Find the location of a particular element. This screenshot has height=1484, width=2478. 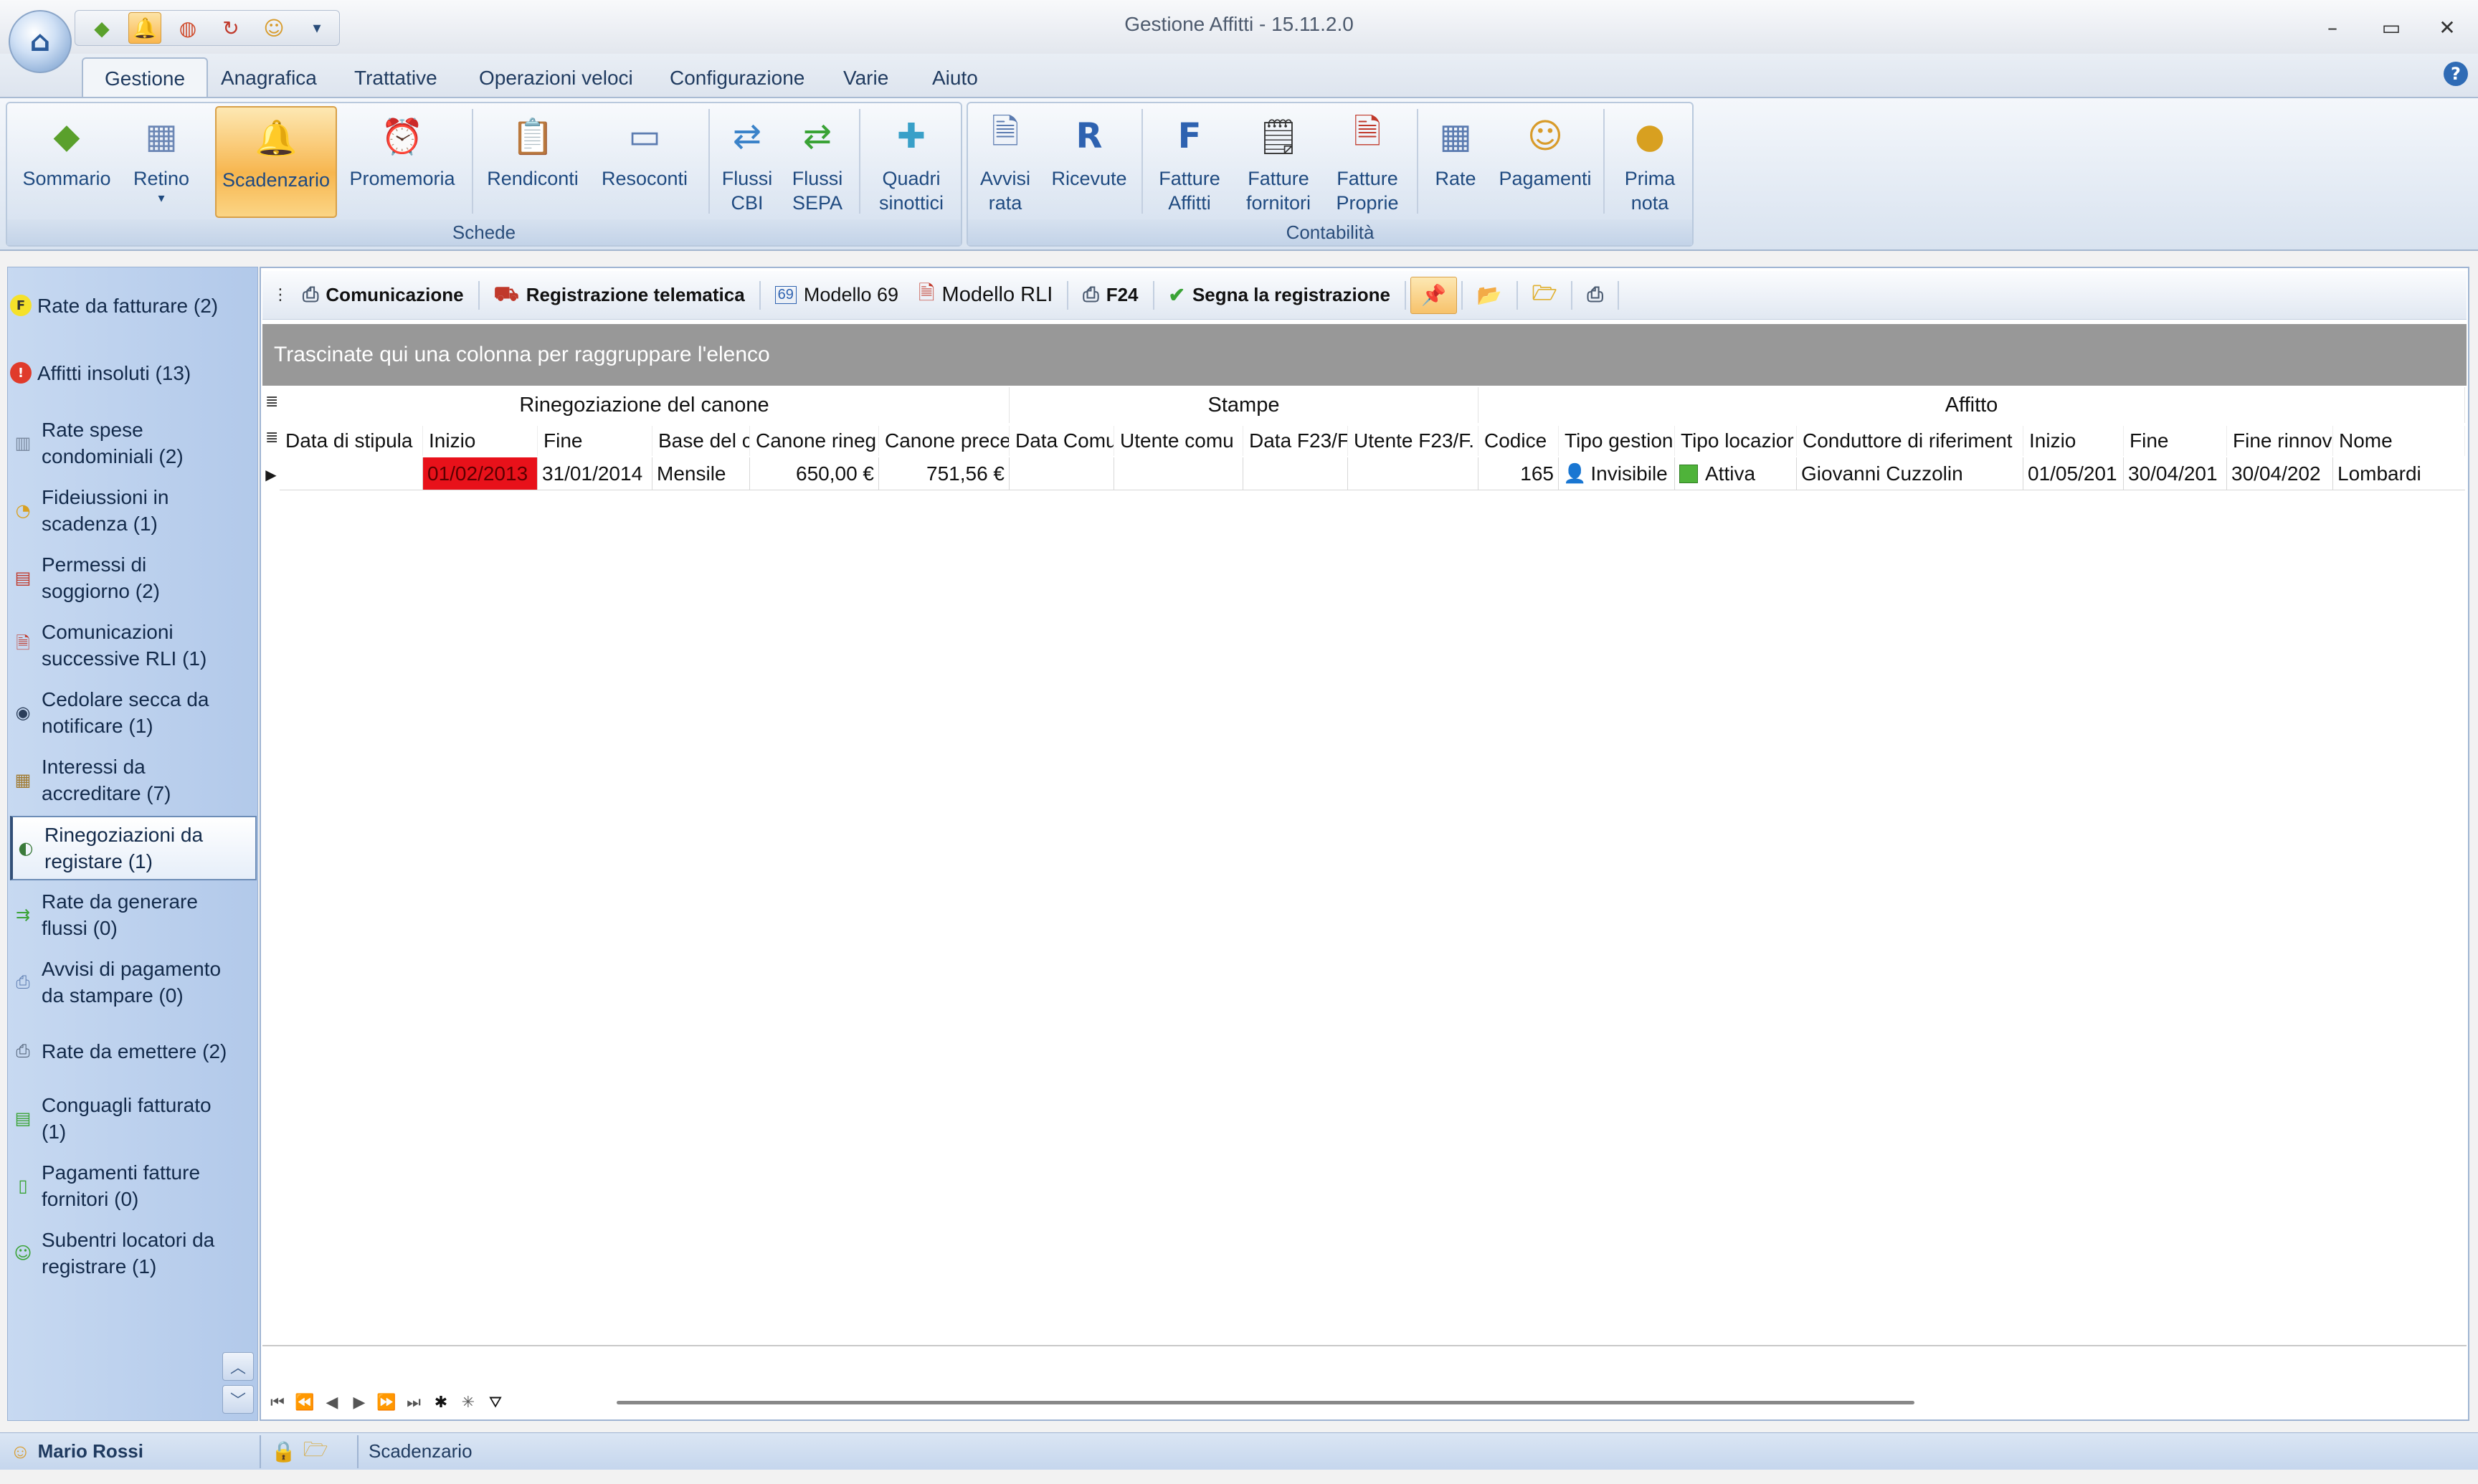

table-cell: 👤 Invisibile is located at coordinates (1617, 473).